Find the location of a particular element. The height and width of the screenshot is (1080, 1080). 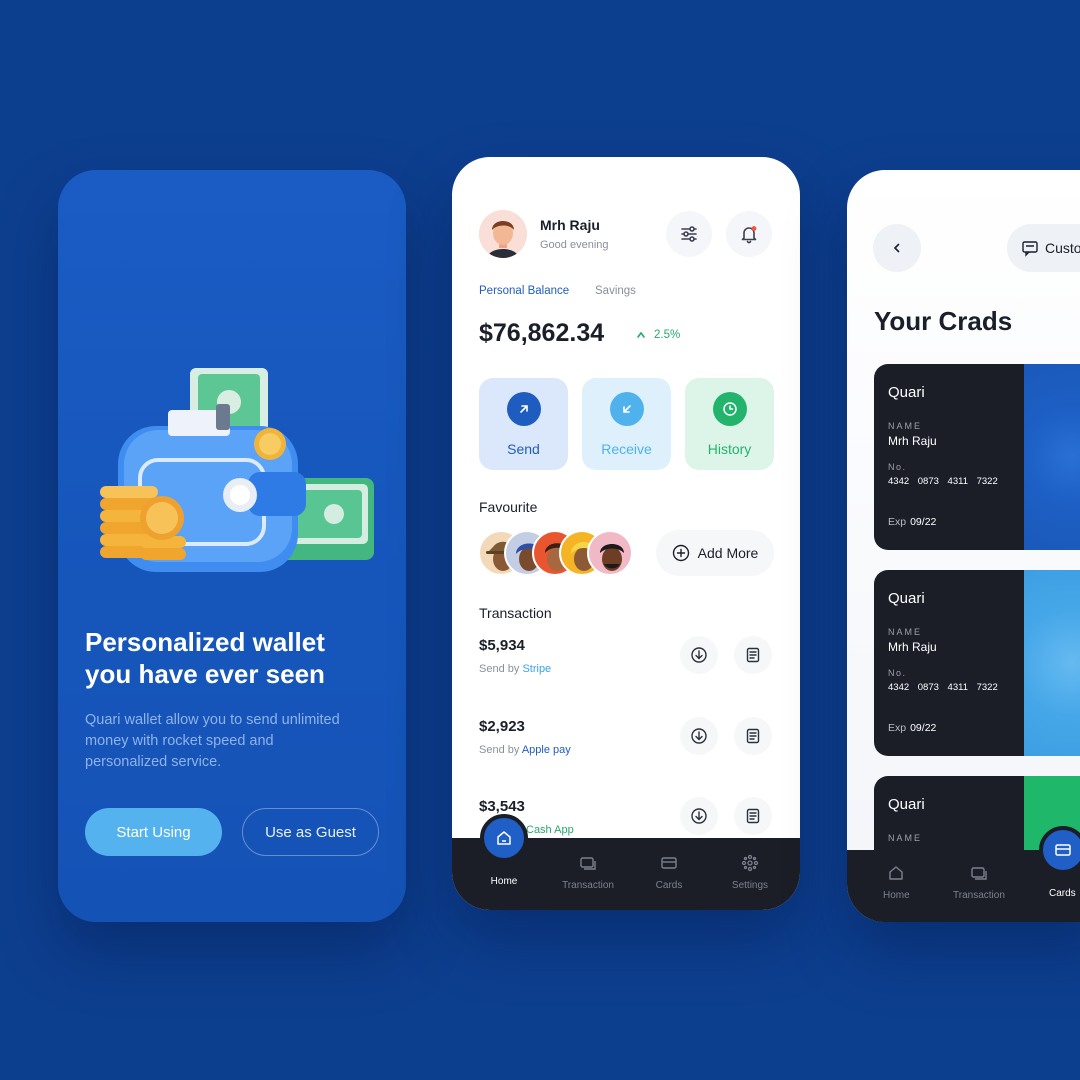

cards-title: Your Crads is located at coordinates (943, 321).